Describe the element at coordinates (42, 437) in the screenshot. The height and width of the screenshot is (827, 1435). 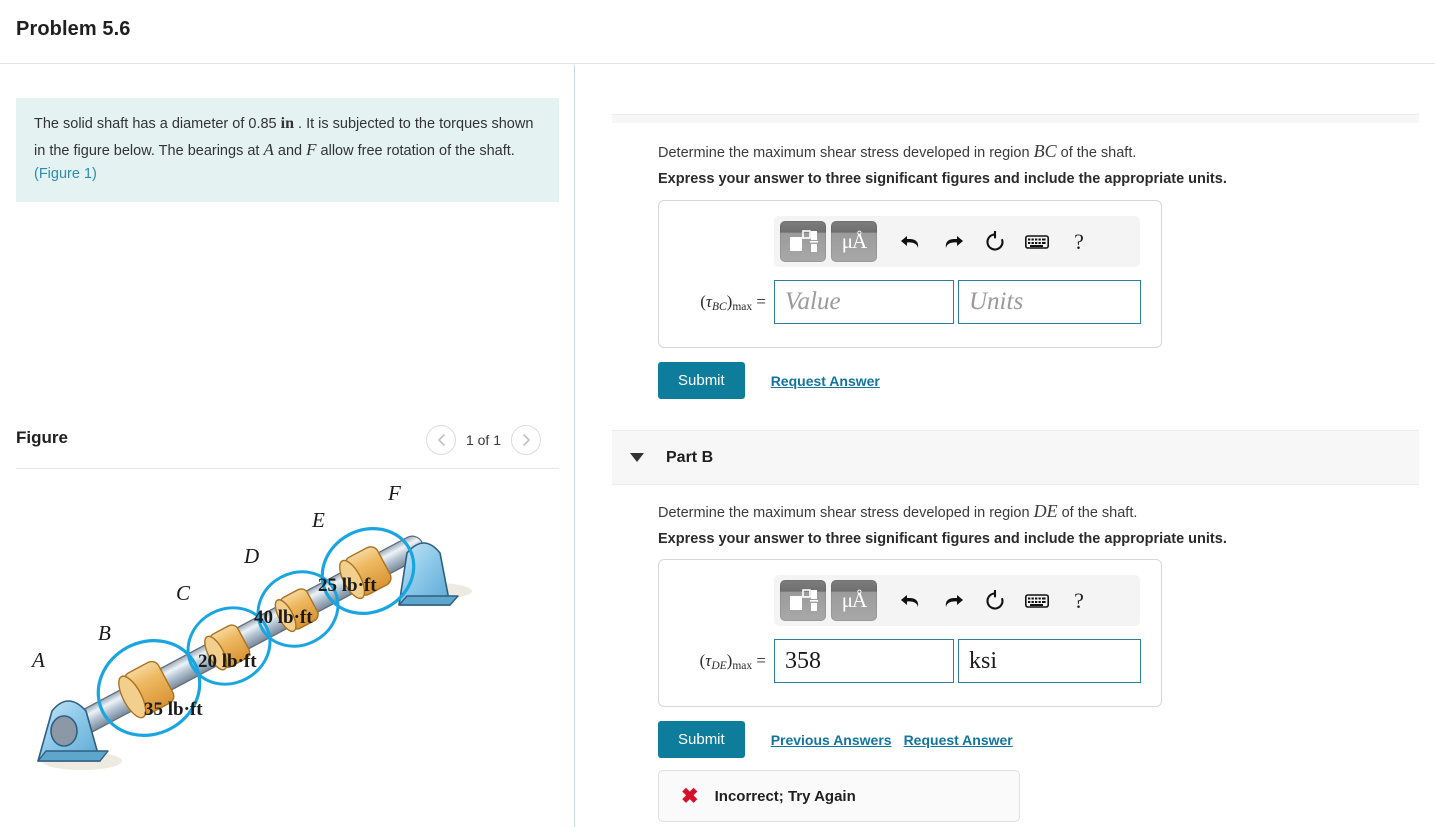
I see `figure-label: Figure` at that location.